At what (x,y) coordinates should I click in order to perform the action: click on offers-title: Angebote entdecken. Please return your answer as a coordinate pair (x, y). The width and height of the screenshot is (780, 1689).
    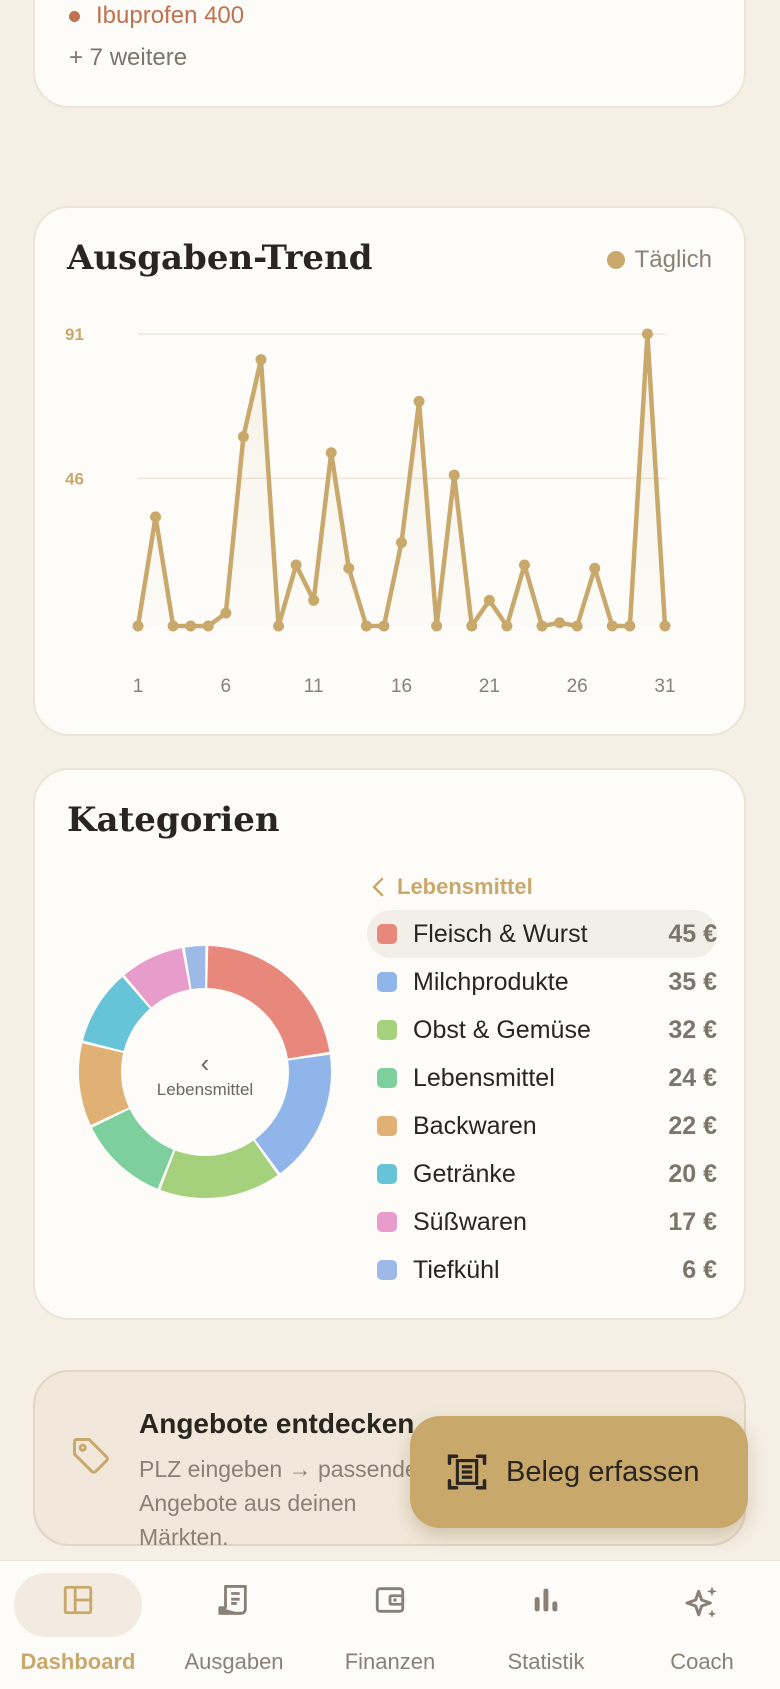
    Looking at the image, I should click on (277, 1423).